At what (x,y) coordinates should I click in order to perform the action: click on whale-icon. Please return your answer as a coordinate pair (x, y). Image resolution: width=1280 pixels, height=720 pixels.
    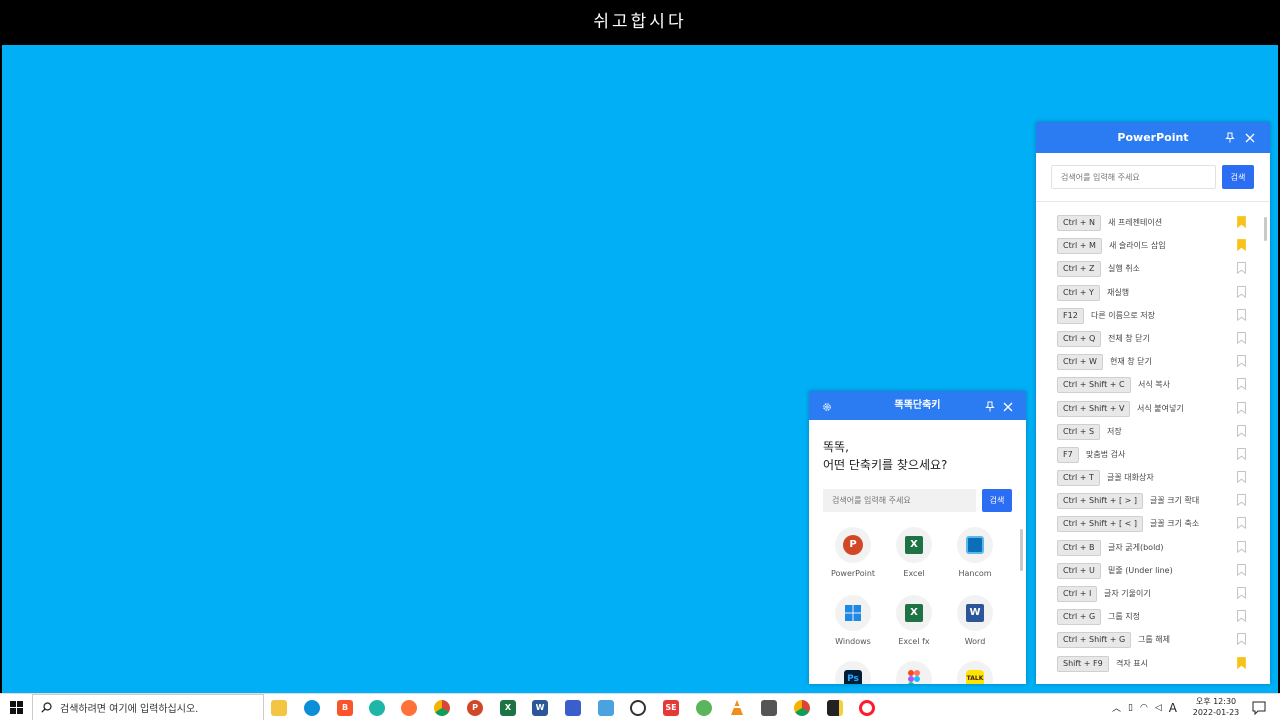
    Looking at the image, I should click on (377, 707).